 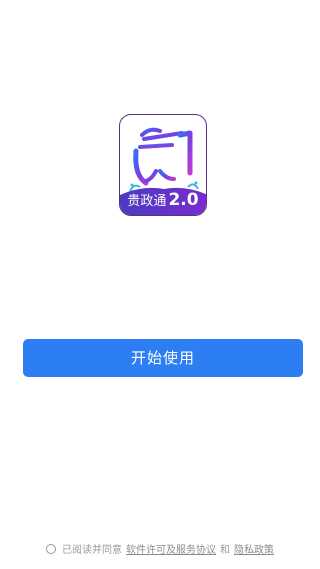 What do you see at coordinates (92, 550) in the screenshot?
I see `agreement-prefix: 已阅读并同意` at bounding box center [92, 550].